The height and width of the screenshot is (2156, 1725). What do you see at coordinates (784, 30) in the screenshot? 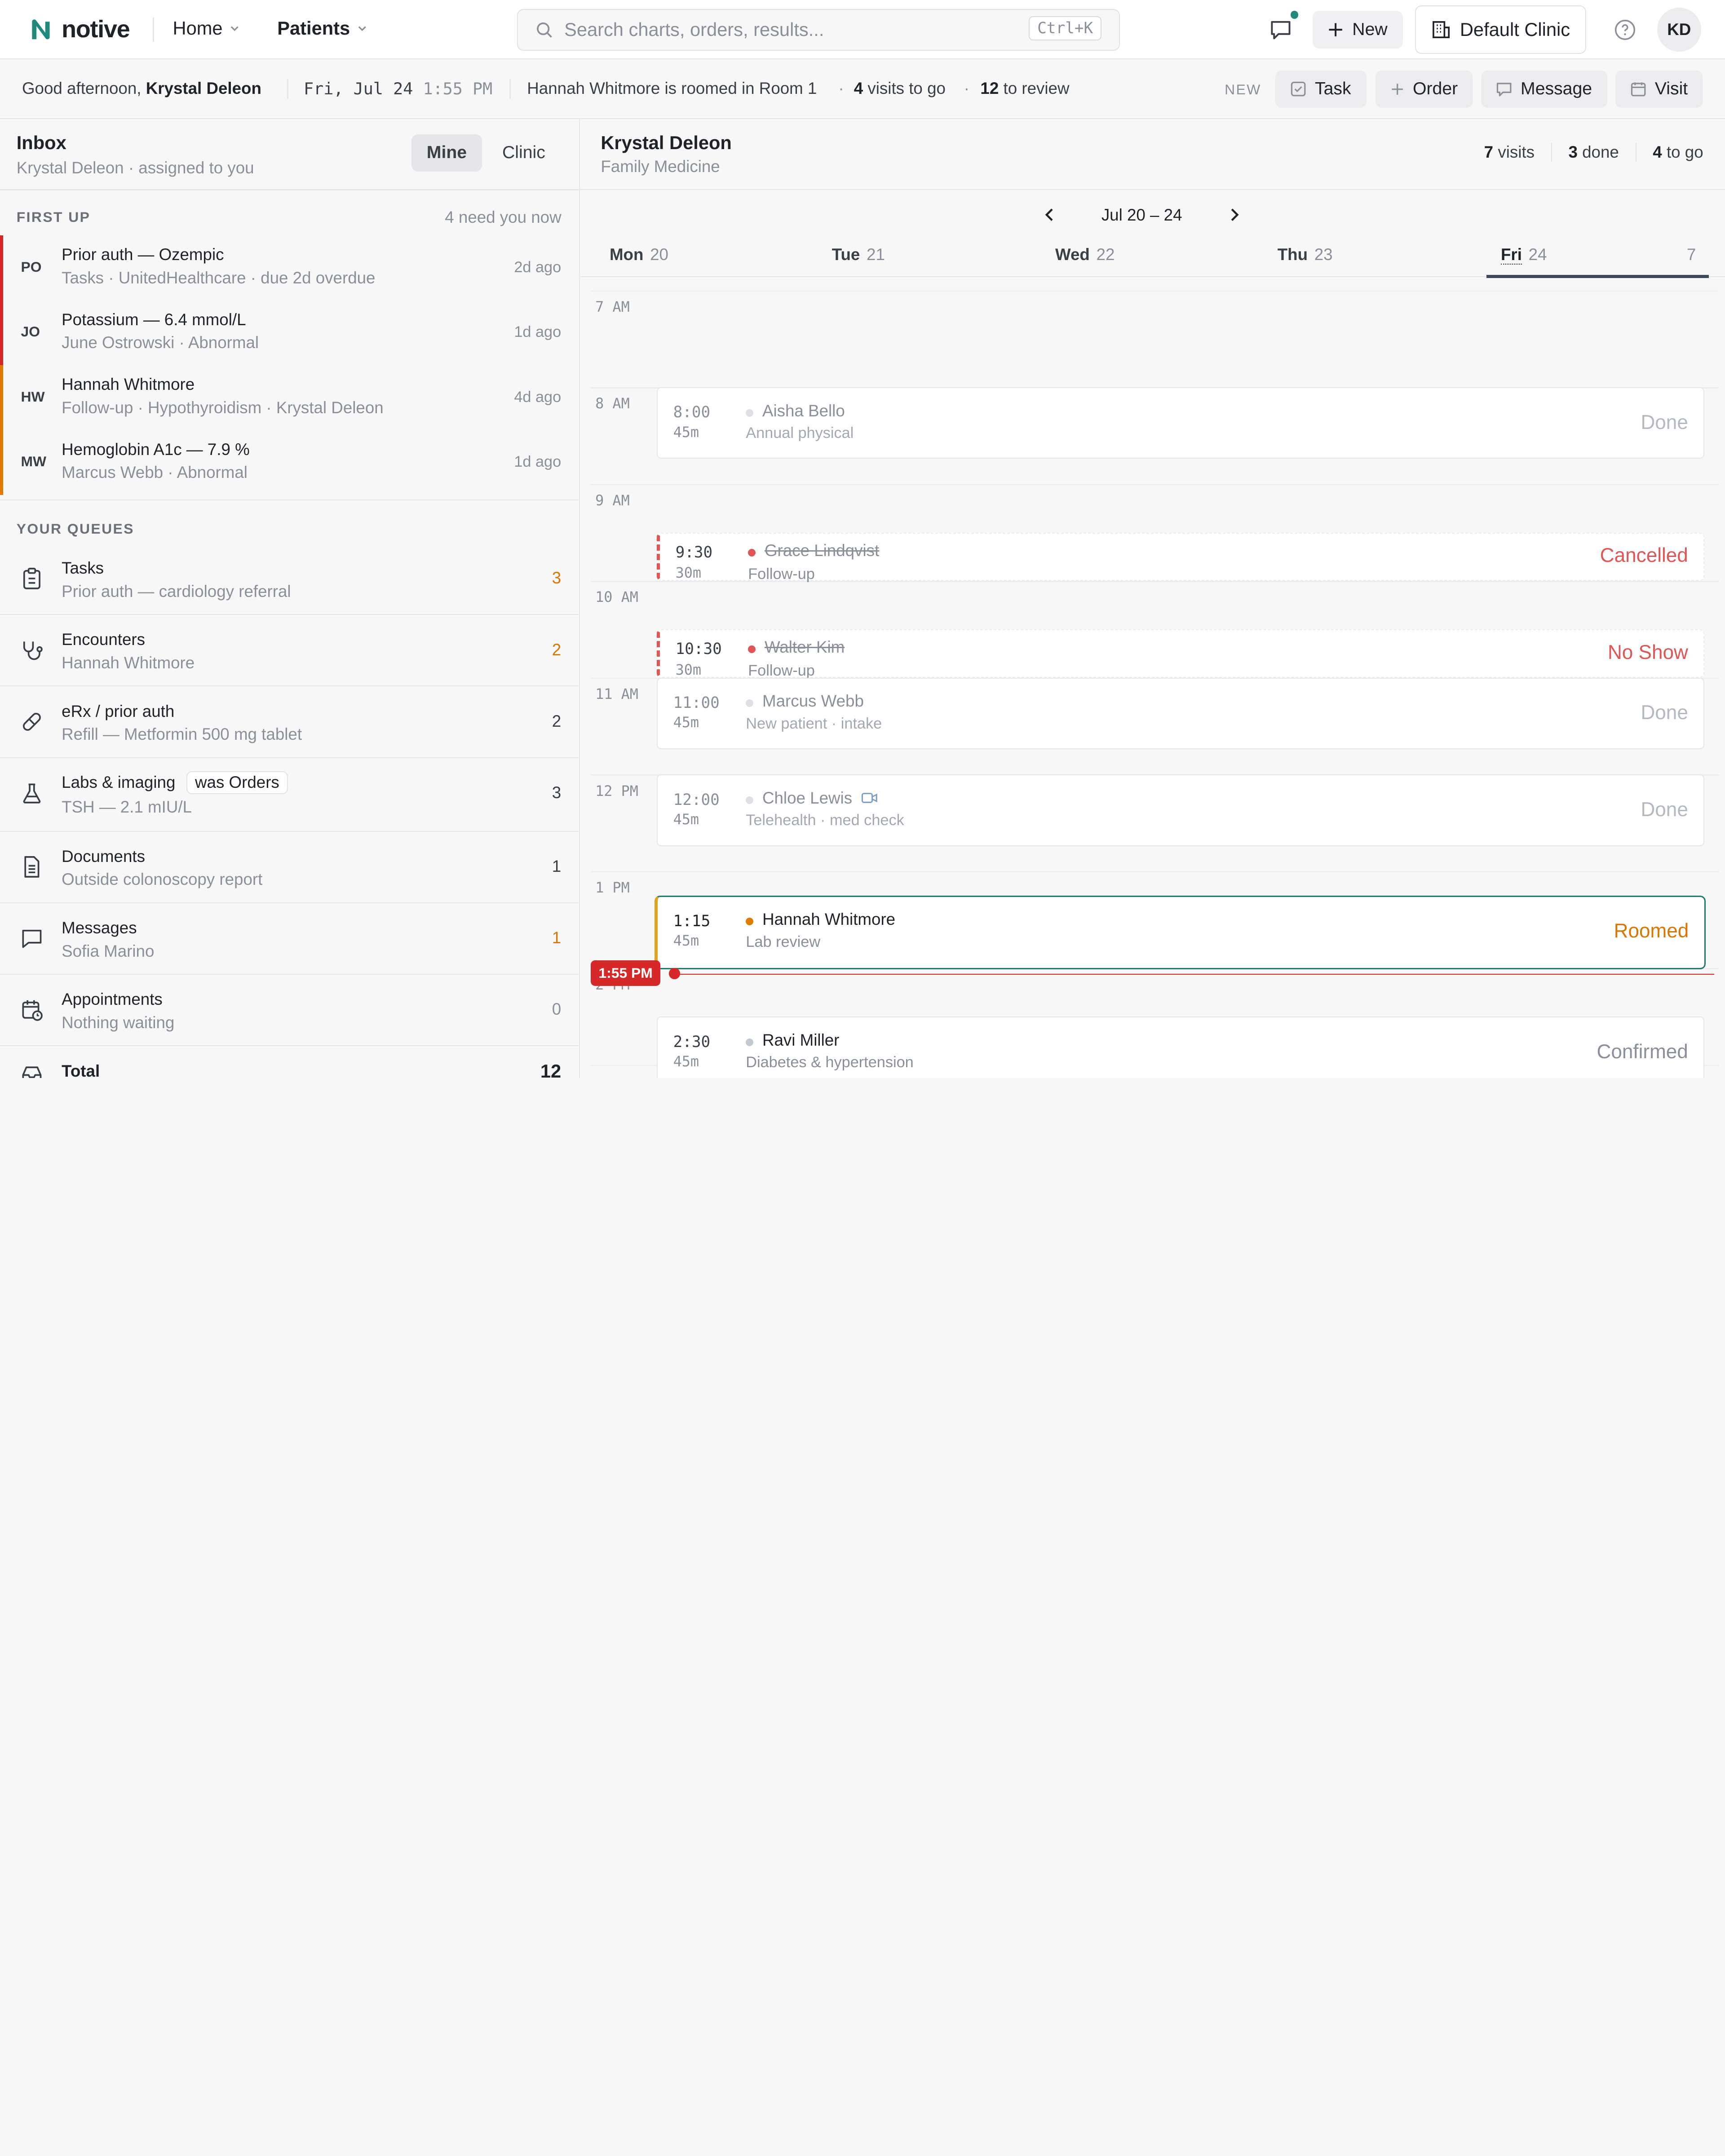
I see `search-input` at bounding box center [784, 30].